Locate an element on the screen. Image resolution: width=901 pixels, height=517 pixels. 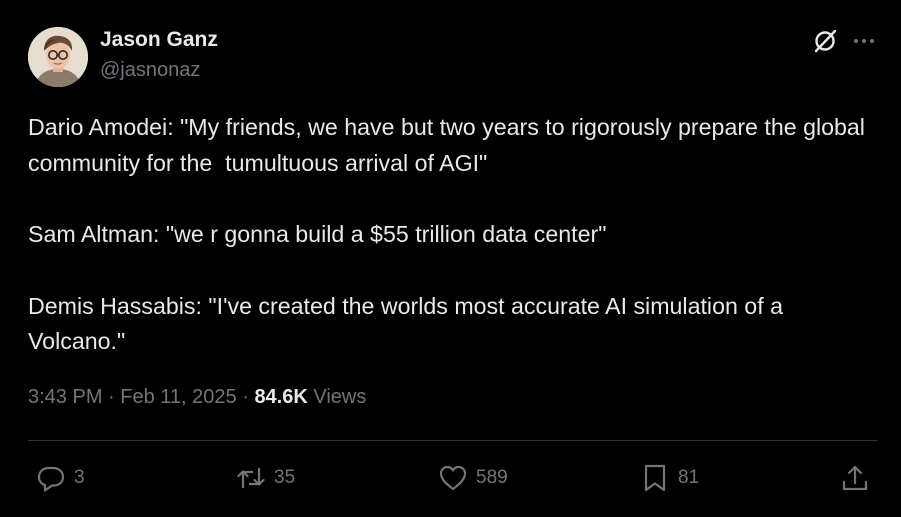
bookmark-icon is located at coordinates (655, 478).